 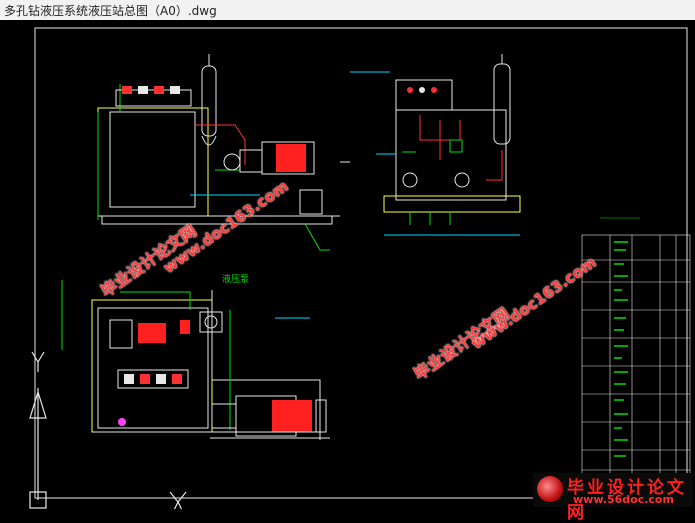 What do you see at coordinates (347, 10) in the screenshot?
I see `window-titlebar: 多孔钻液压系统液压站总图（A0）.dwg` at bounding box center [347, 10].